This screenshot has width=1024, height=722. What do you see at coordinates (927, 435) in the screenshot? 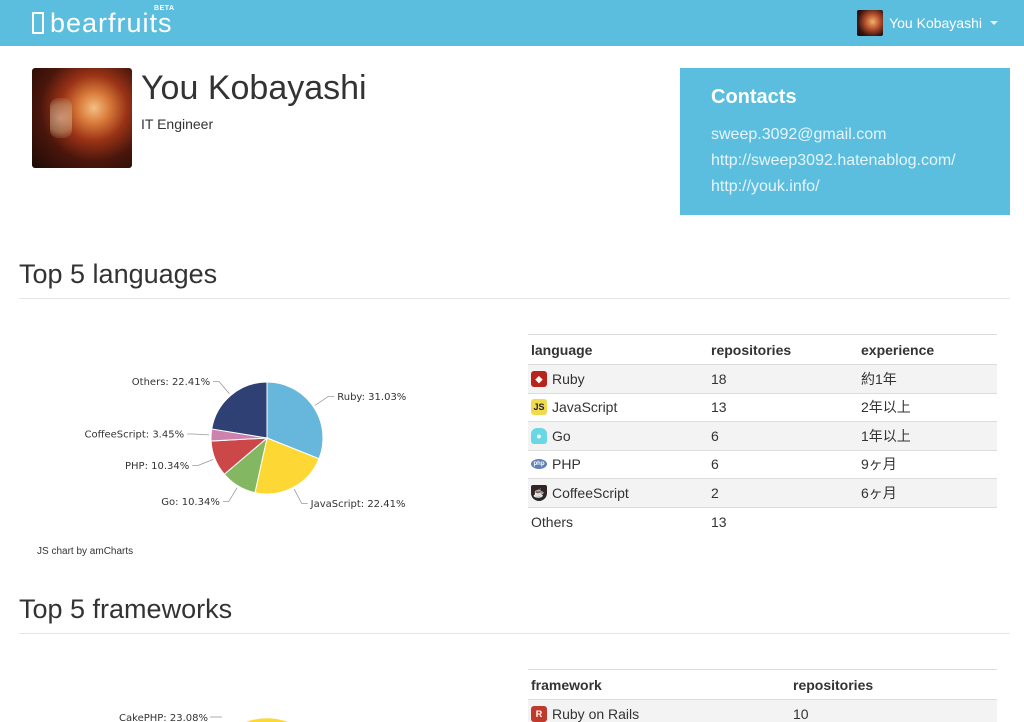
I see `experience: 1年以上` at bounding box center [927, 435].